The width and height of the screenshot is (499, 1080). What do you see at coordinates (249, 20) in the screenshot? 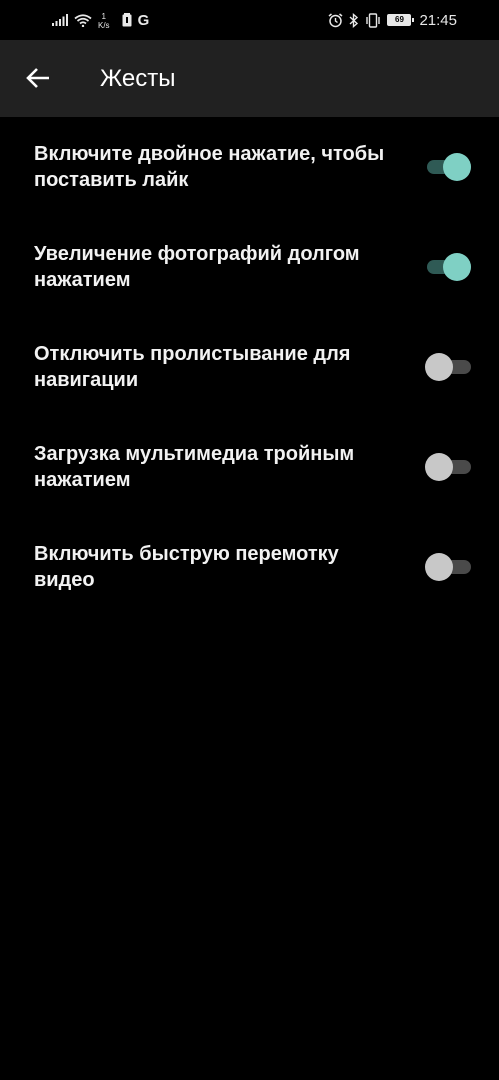
I see `status-bar: 1 K/s G 69 21:45` at bounding box center [249, 20].